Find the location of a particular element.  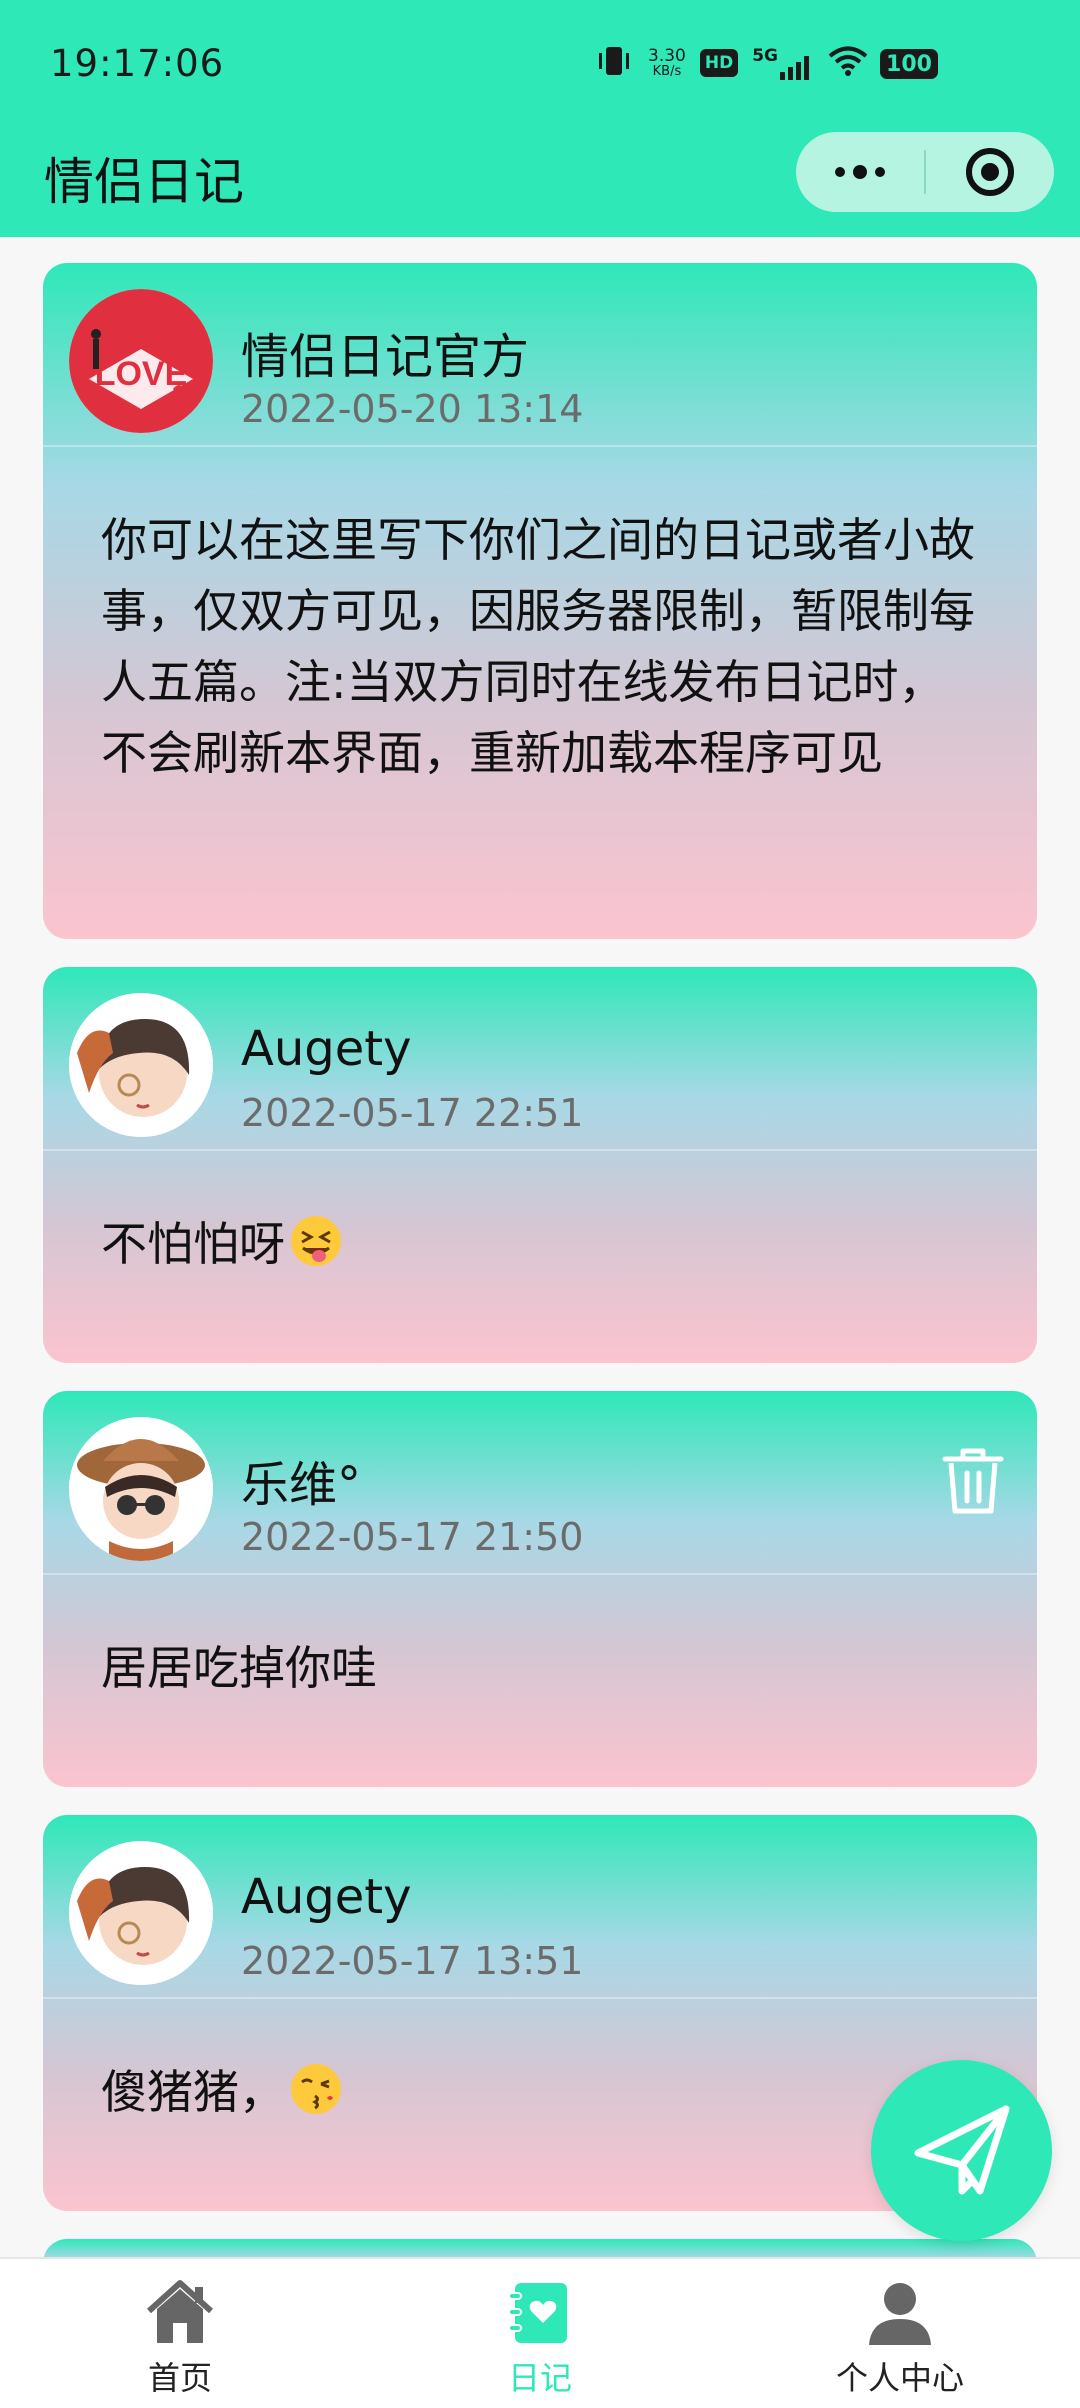

close-app-button is located at coordinates (990, 172).